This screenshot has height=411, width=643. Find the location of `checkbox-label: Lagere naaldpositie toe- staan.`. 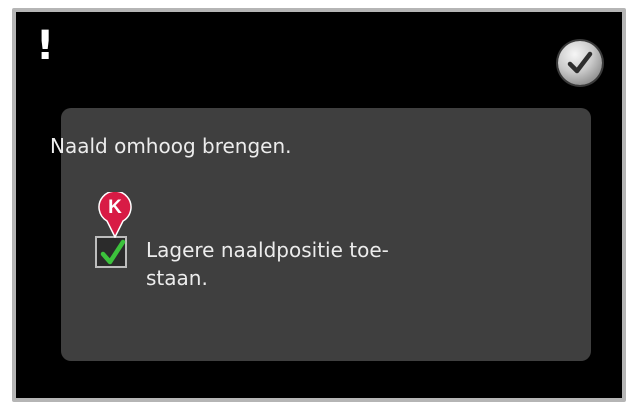

checkbox-label: Lagere naaldpositie toe- staan. is located at coordinates (296, 264).